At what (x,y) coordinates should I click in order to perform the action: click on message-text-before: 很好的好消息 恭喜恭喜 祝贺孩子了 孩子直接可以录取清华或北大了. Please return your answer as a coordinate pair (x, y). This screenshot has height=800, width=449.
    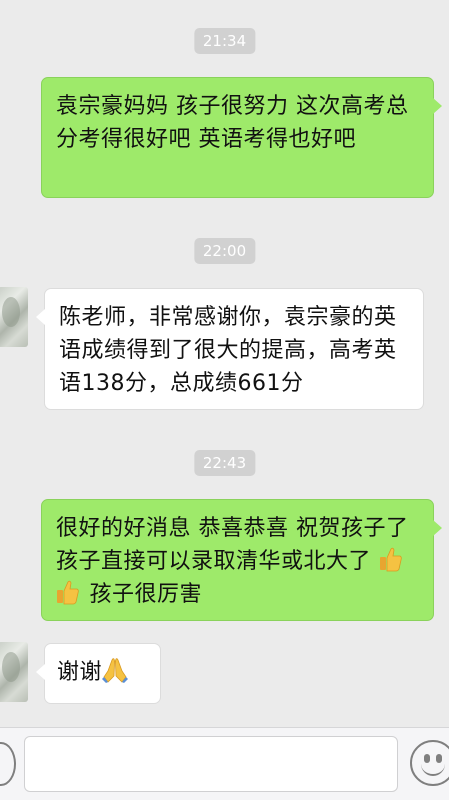
    Looking at the image, I should click on (232, 545).